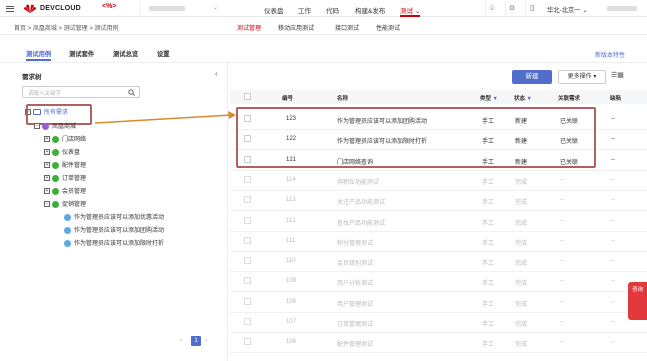 The height and width of the screenshot is (361, 647). Describe the element at coordinates (165, 117) in the screenshot. I see `annotation-arrow-icon` at that location.